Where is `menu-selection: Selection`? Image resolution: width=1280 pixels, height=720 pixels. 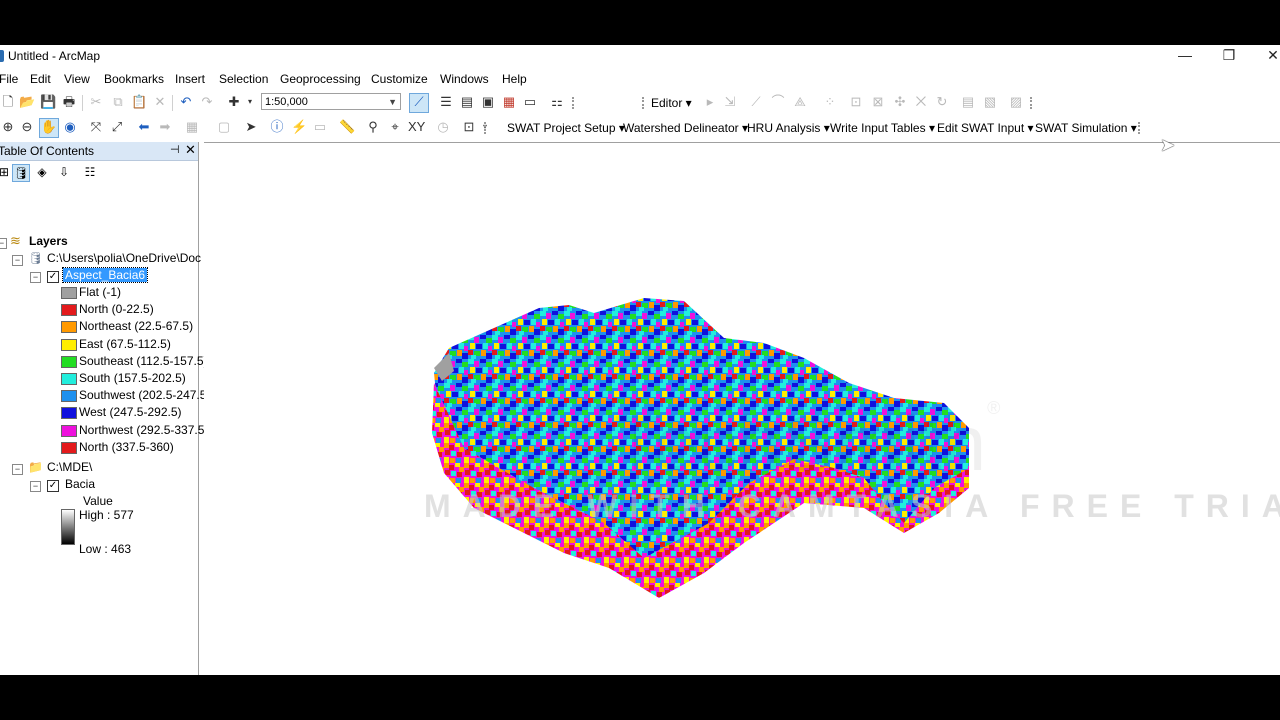
menu-selection: Selection is located at coordinates (243, 79).